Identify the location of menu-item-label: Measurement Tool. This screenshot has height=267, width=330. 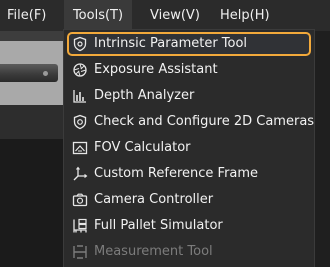
(153, 251).